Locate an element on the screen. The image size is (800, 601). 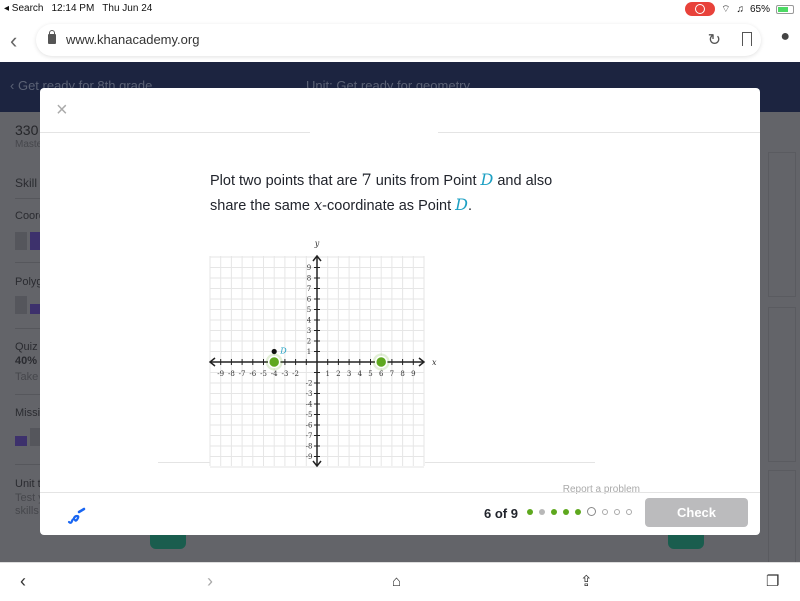
y-axis-label: y is located at coordinates (317, 243).